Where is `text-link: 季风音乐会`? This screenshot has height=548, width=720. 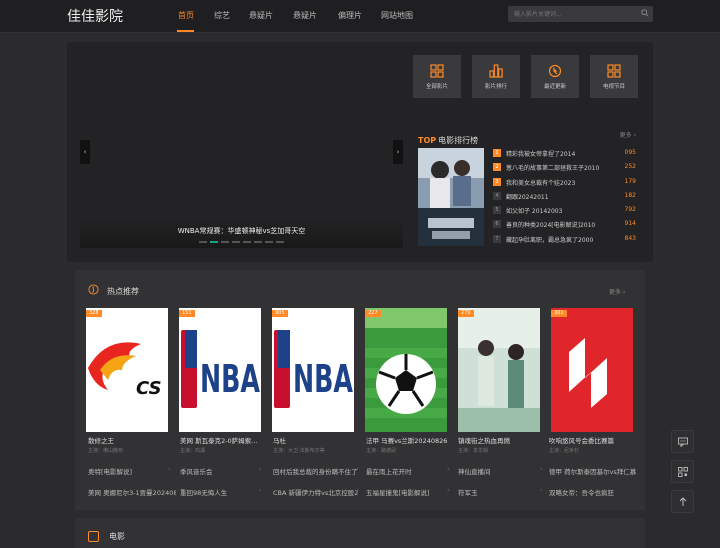 text-link: 季风音乐会 is located at coordinates (220, 471).